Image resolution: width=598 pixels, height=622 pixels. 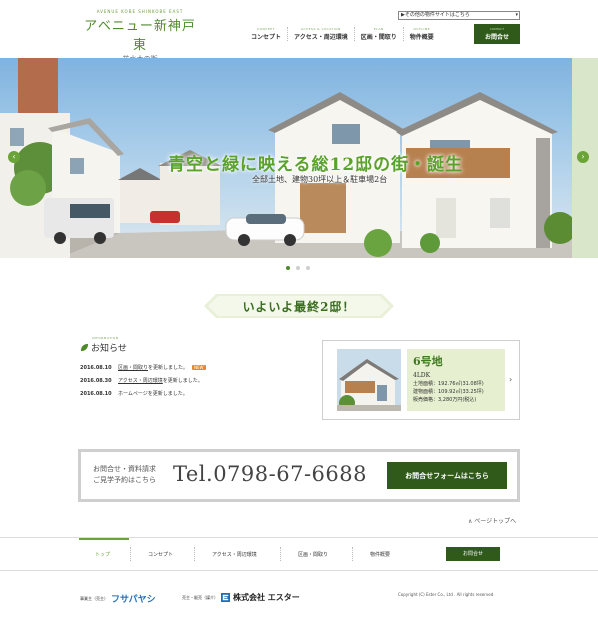 I want to click on nav-label: コンセプト, so click(x=266, y=37).